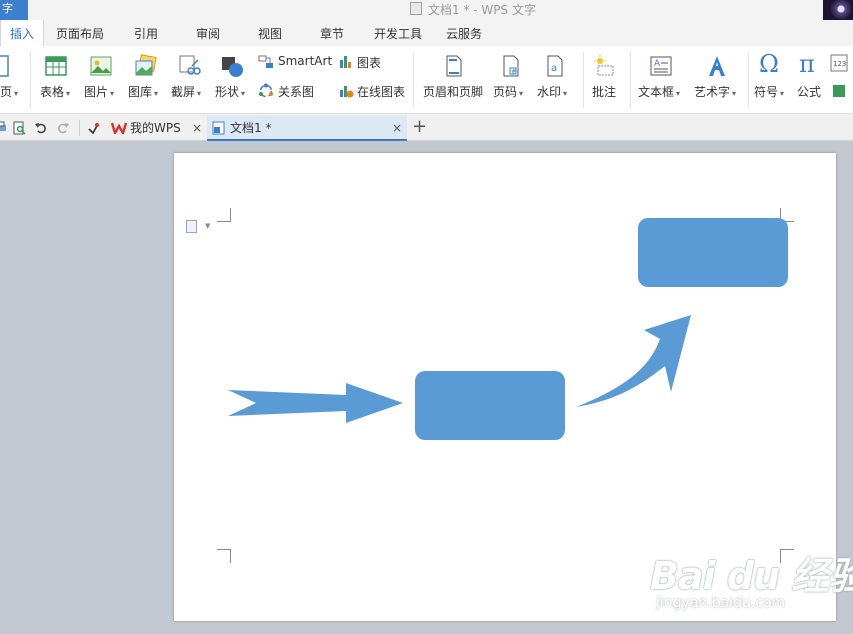 The image size is (853, 634). I want to click on online-chart-icon, so click(347, 92).